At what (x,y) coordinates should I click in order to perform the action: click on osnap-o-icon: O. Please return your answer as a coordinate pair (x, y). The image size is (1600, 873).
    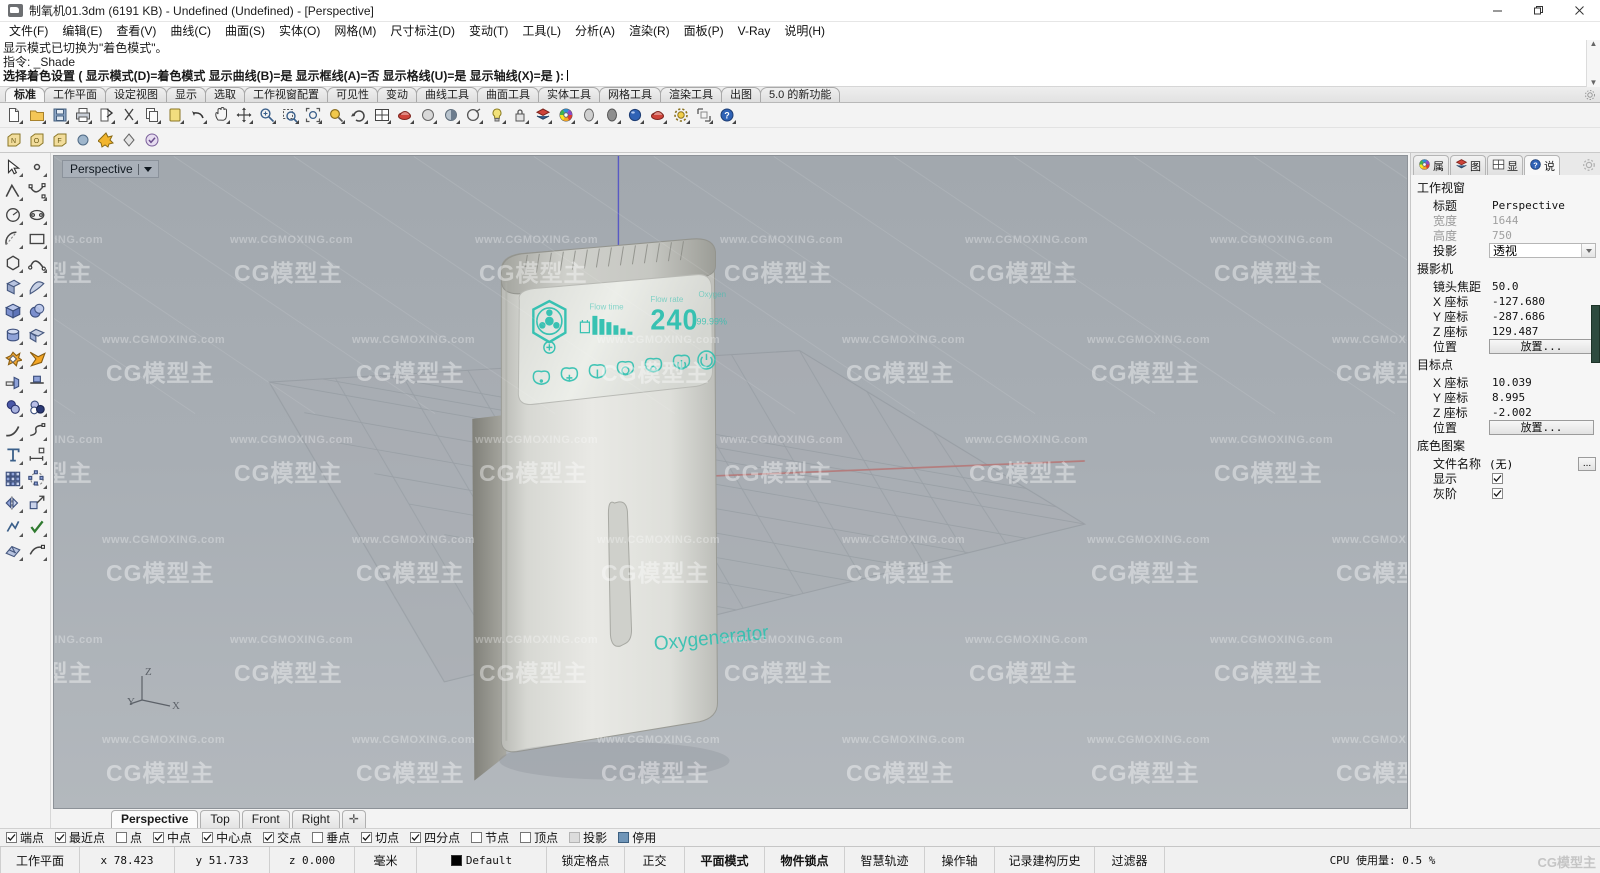
    Looking at the image, I should click on (37, 140).